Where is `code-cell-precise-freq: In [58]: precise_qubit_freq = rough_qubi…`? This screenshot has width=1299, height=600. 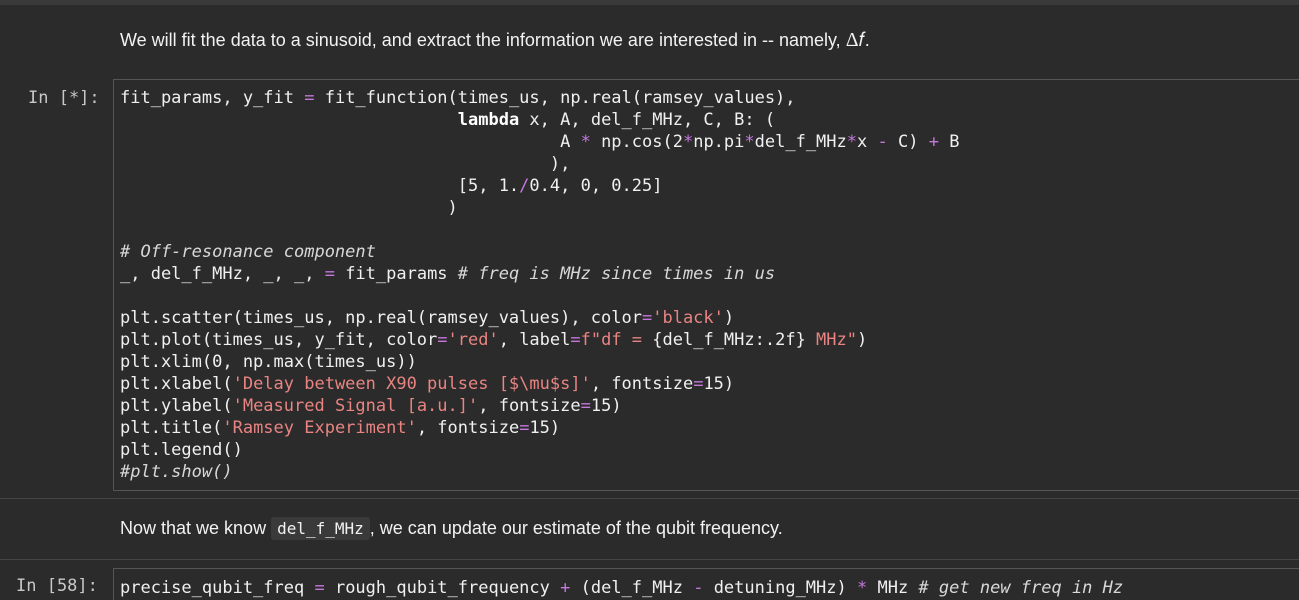
code-cell-precise-freq: In [58]: precise_qubit_freq = rough_qubi… is located at coordinates (649, 583).